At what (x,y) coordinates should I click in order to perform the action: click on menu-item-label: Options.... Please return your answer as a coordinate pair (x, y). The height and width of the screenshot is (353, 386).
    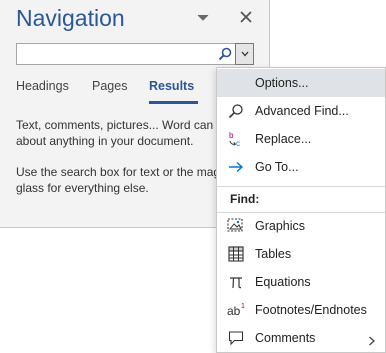
    Looking at the image, I should click on (282, 83).